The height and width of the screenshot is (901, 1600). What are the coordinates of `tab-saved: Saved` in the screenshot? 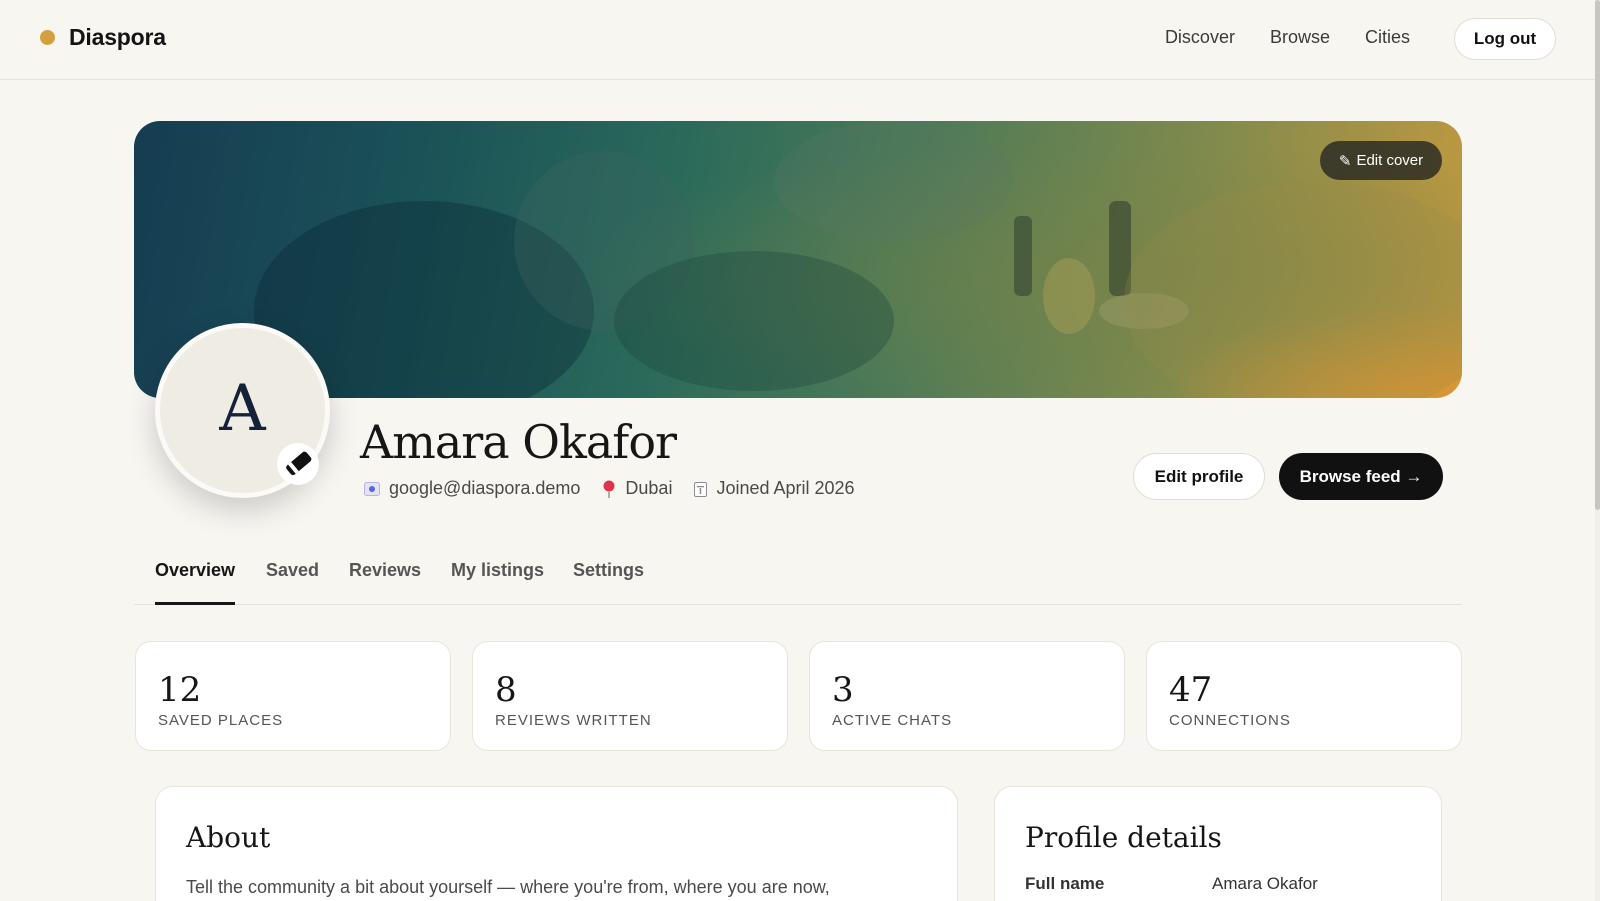 It's located at (292, 582).